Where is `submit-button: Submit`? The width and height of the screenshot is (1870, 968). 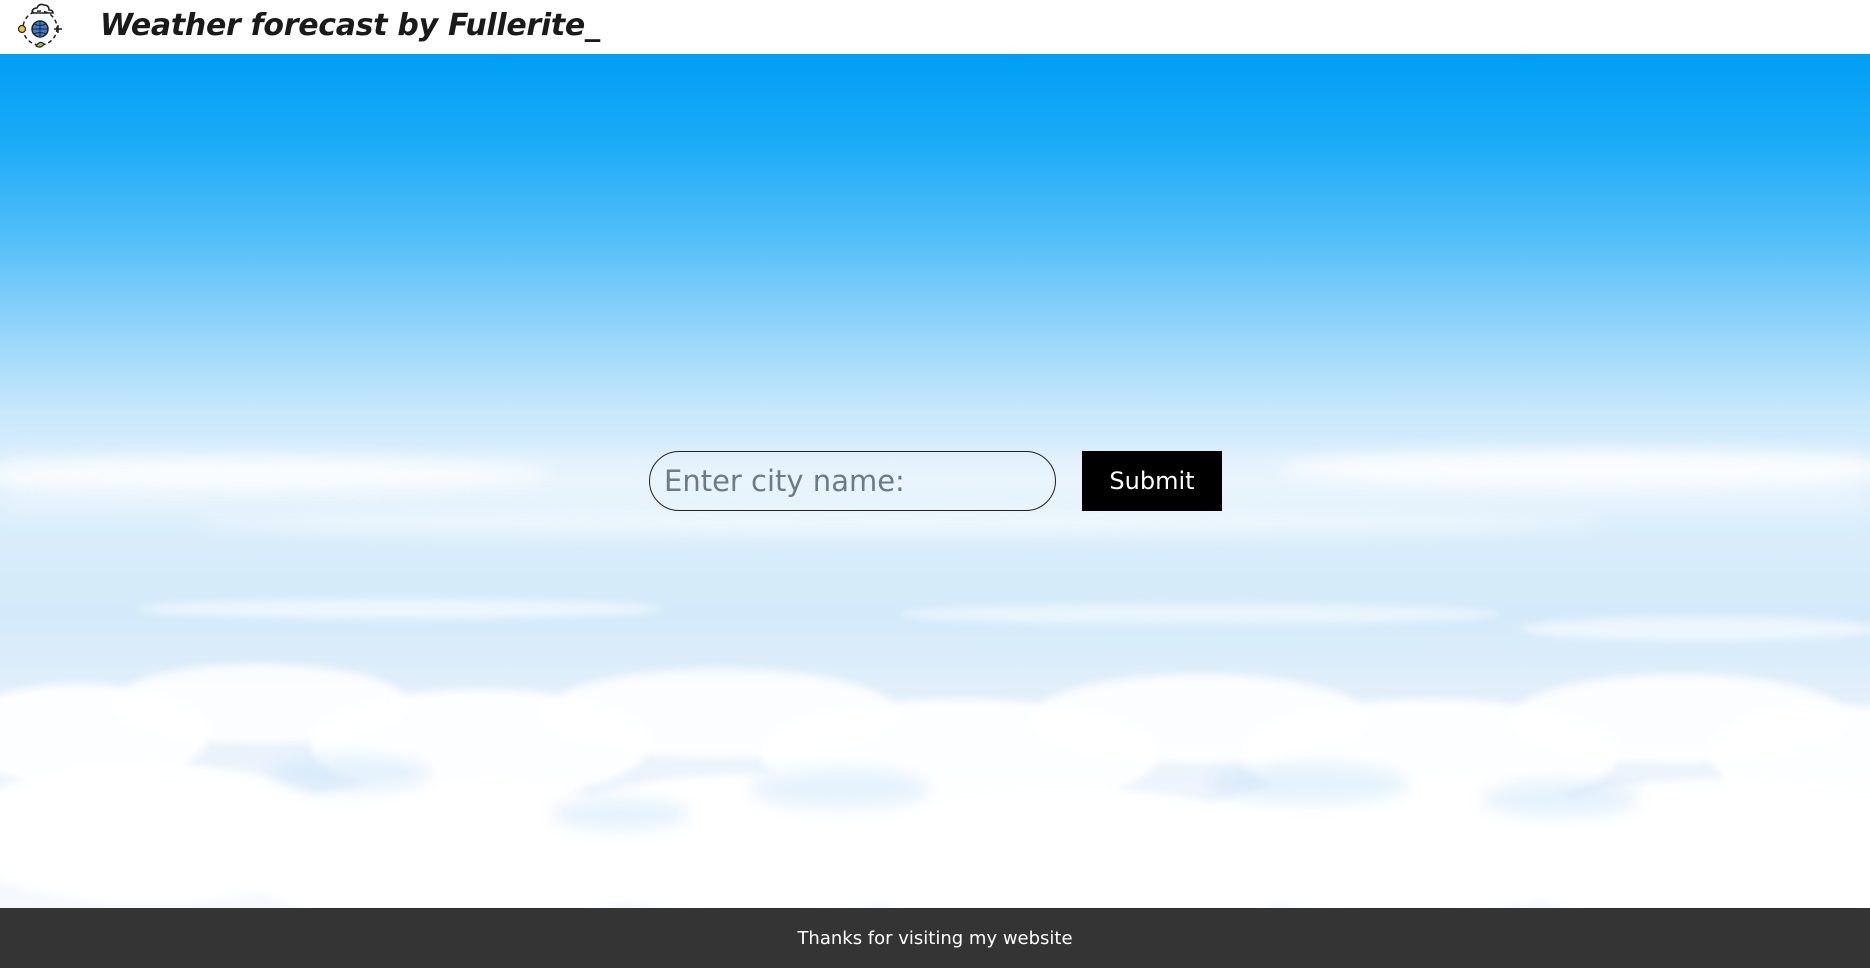 submit-button: Submit is located at coordinates (1152, 481).